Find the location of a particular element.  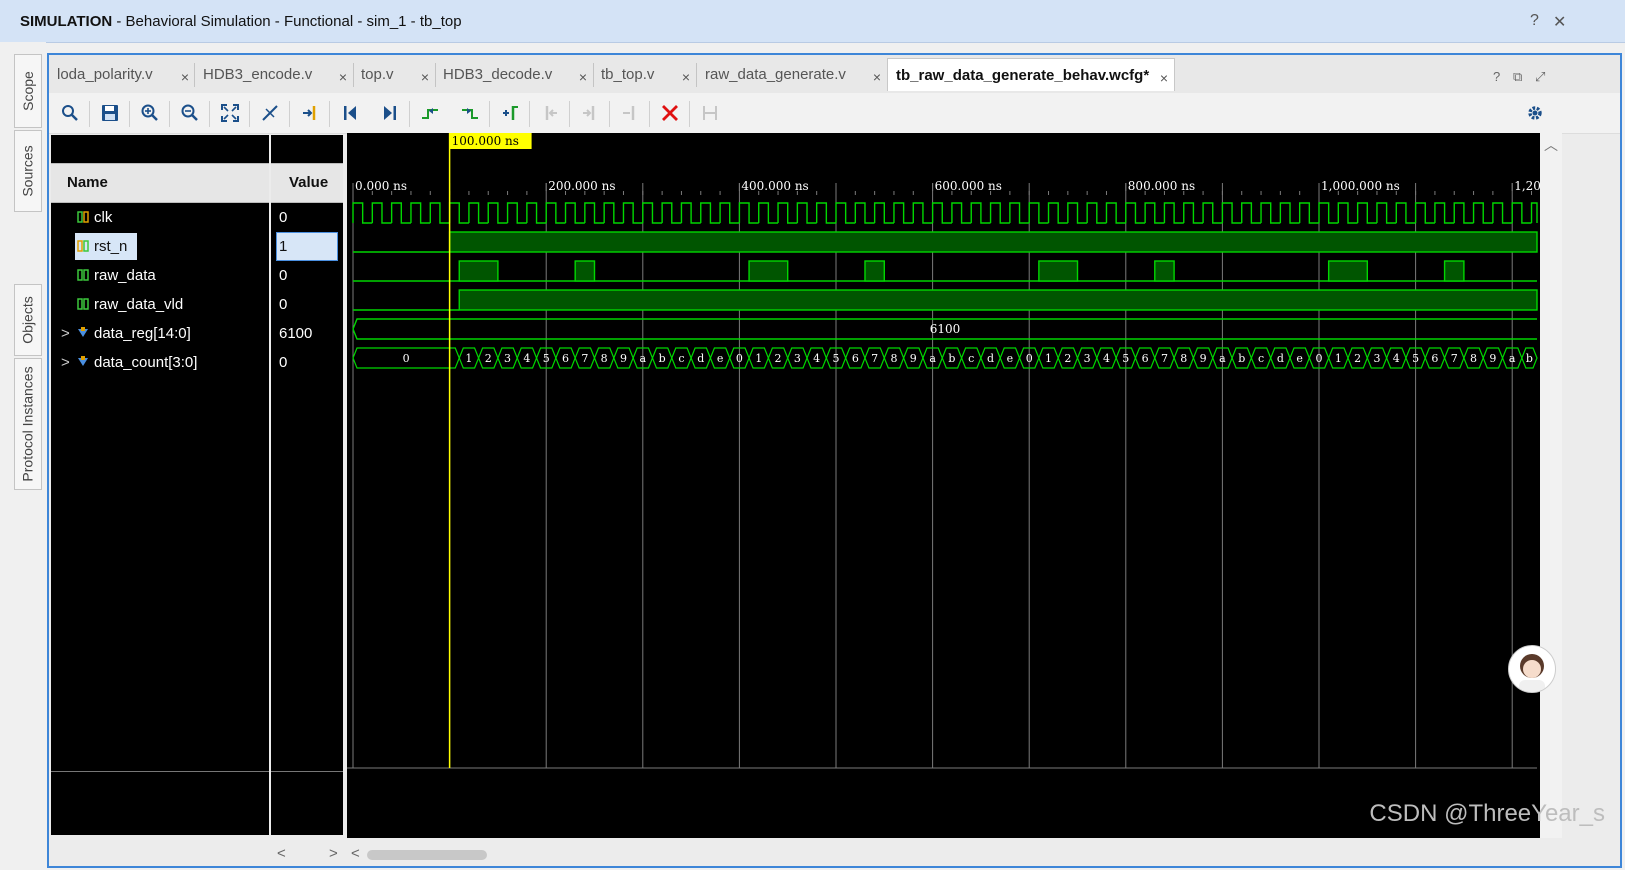

restore-icon: ⧉ is located at coordinates (1517, 77).